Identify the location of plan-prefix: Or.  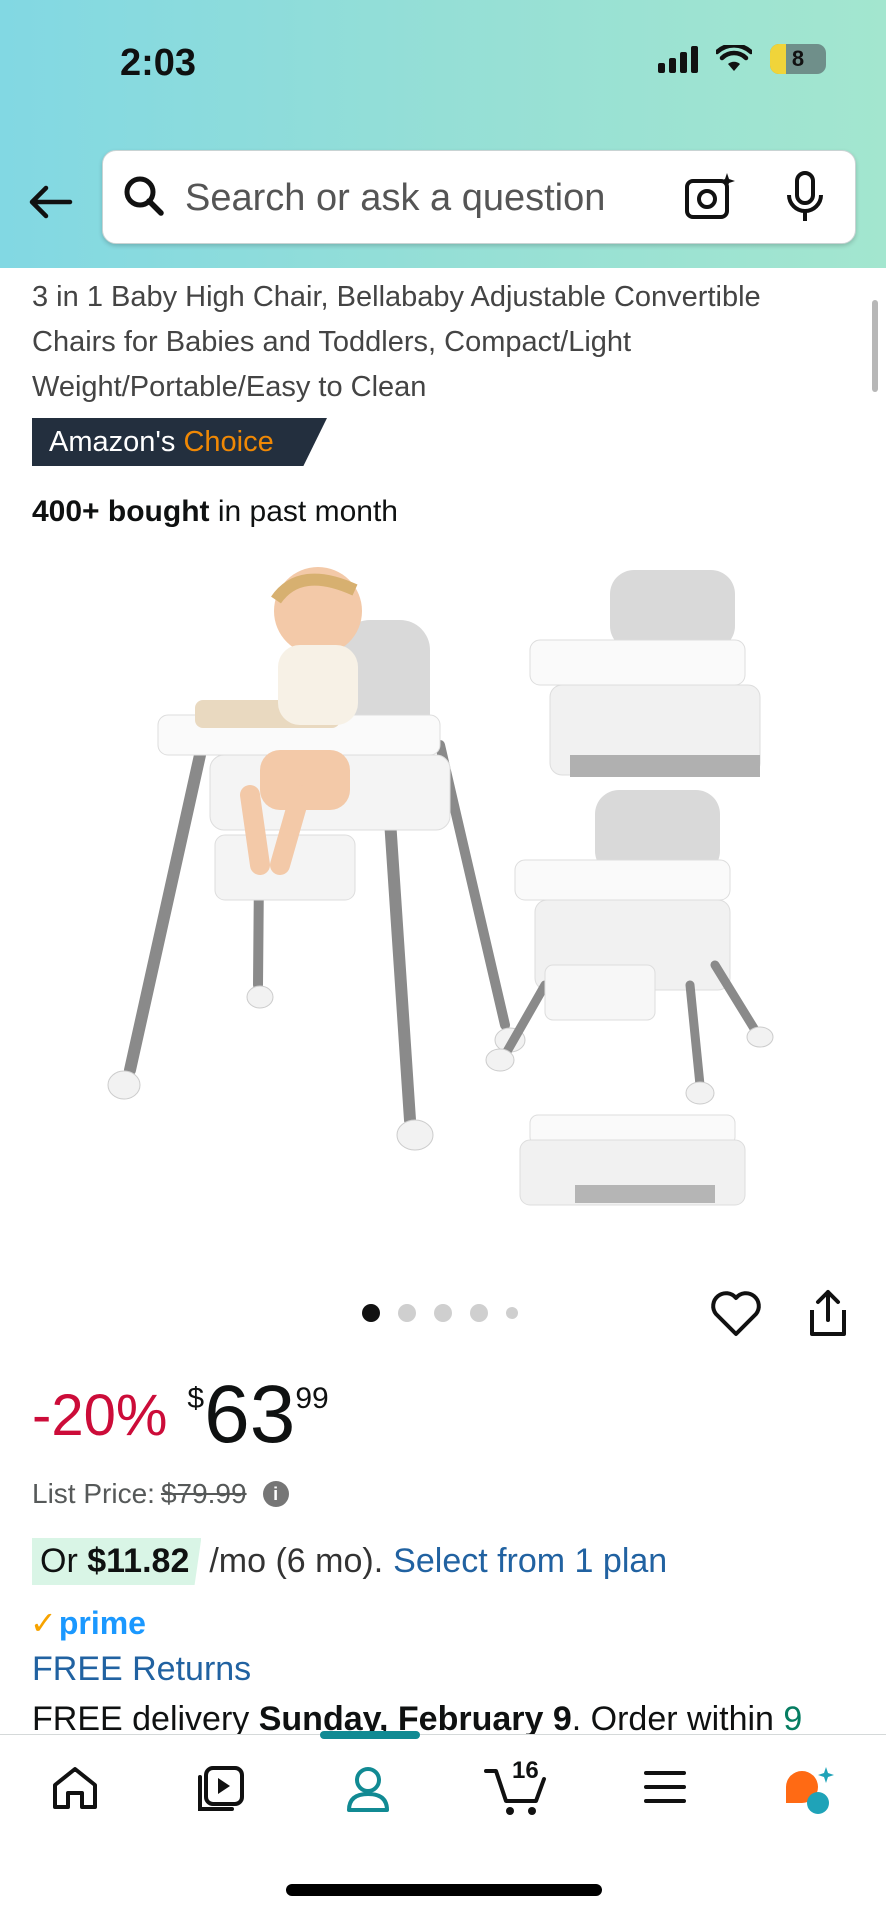
(59, 1561).